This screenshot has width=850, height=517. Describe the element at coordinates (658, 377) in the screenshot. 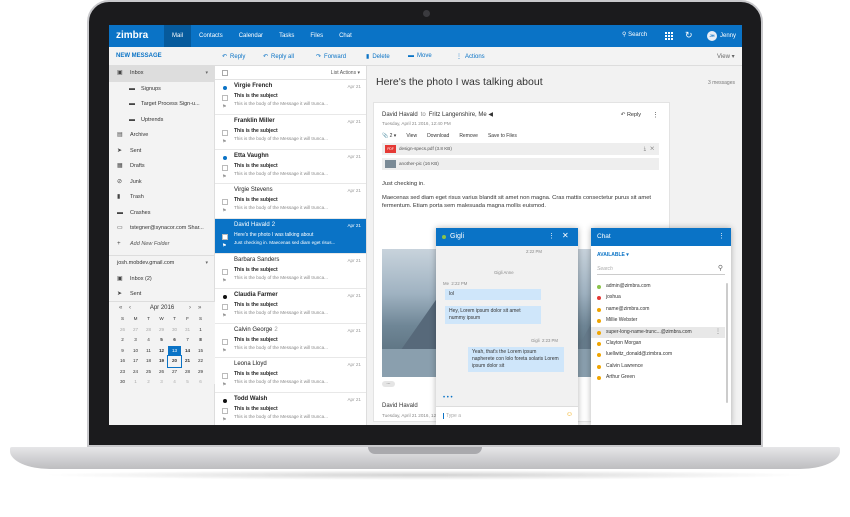

I see `chat-contact: Arthur Green` at that location.